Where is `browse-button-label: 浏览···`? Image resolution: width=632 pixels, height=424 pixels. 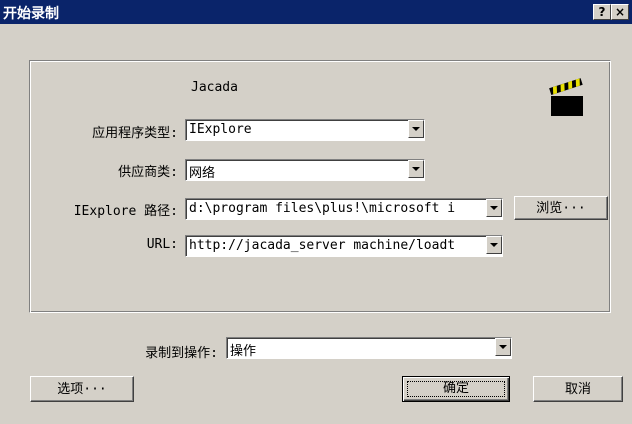 browse-button-label: 浏览··· is located at coordinates (561, 208).